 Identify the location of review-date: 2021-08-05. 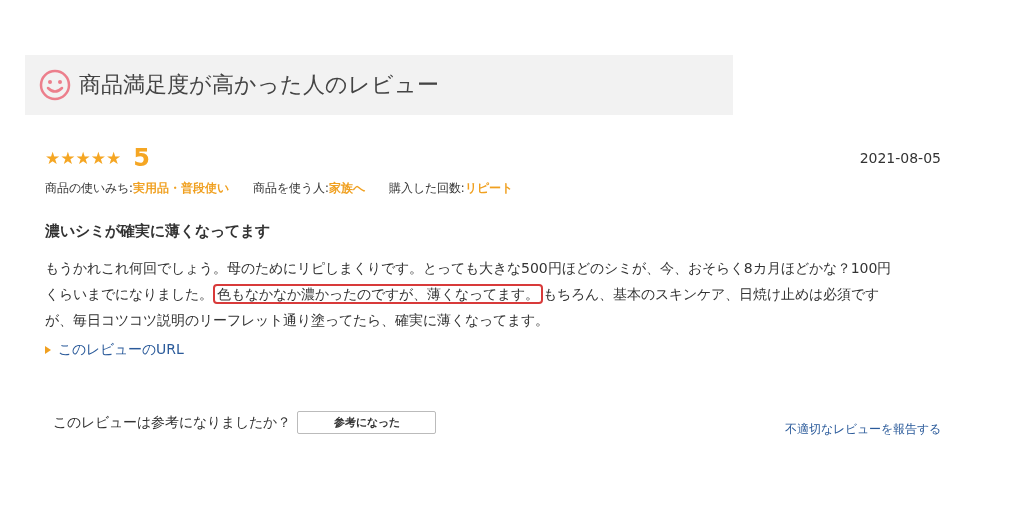
(900, 158).